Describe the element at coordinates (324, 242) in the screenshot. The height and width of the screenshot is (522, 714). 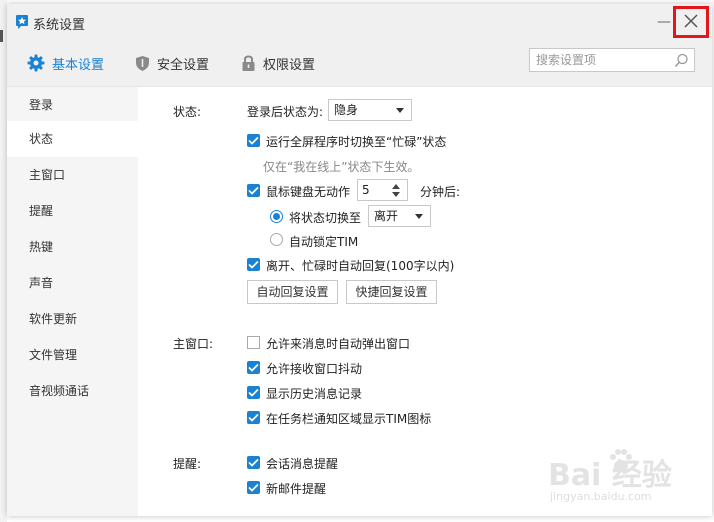
I see `auto-lock-label: 自动锁定TIM` at that location.